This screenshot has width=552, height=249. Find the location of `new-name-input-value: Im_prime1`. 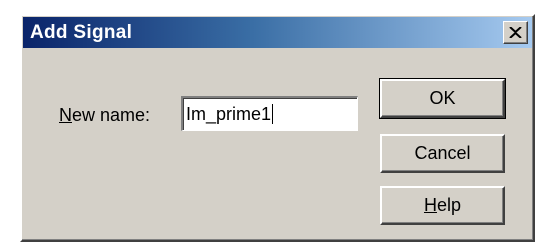

new-name-input-value: Im_prime1 is located at coordinates (229, 114).